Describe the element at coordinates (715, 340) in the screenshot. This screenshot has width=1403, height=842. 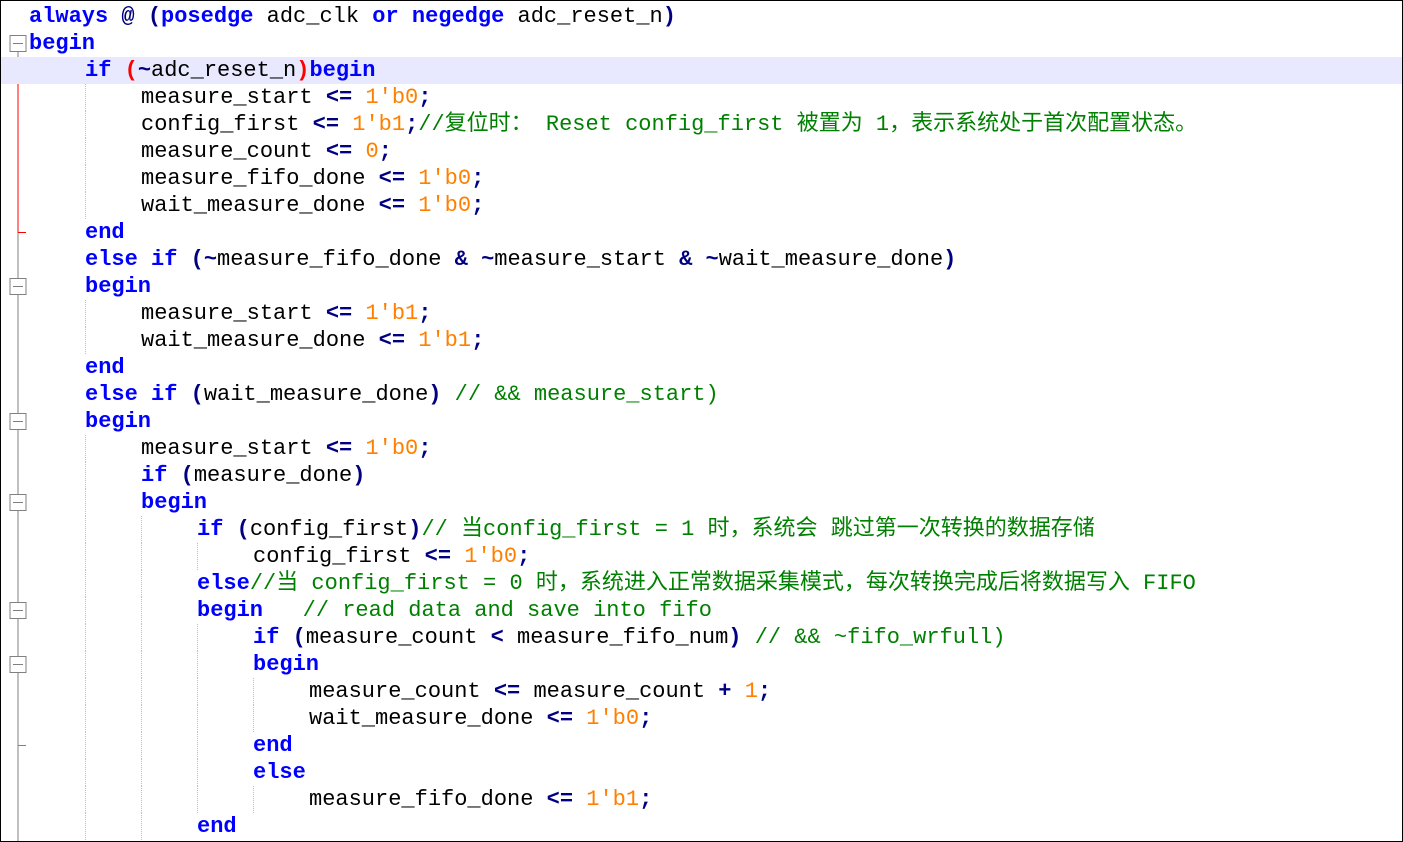
I see `code-line: wait_measure_done <= 1'b1;` at that location.